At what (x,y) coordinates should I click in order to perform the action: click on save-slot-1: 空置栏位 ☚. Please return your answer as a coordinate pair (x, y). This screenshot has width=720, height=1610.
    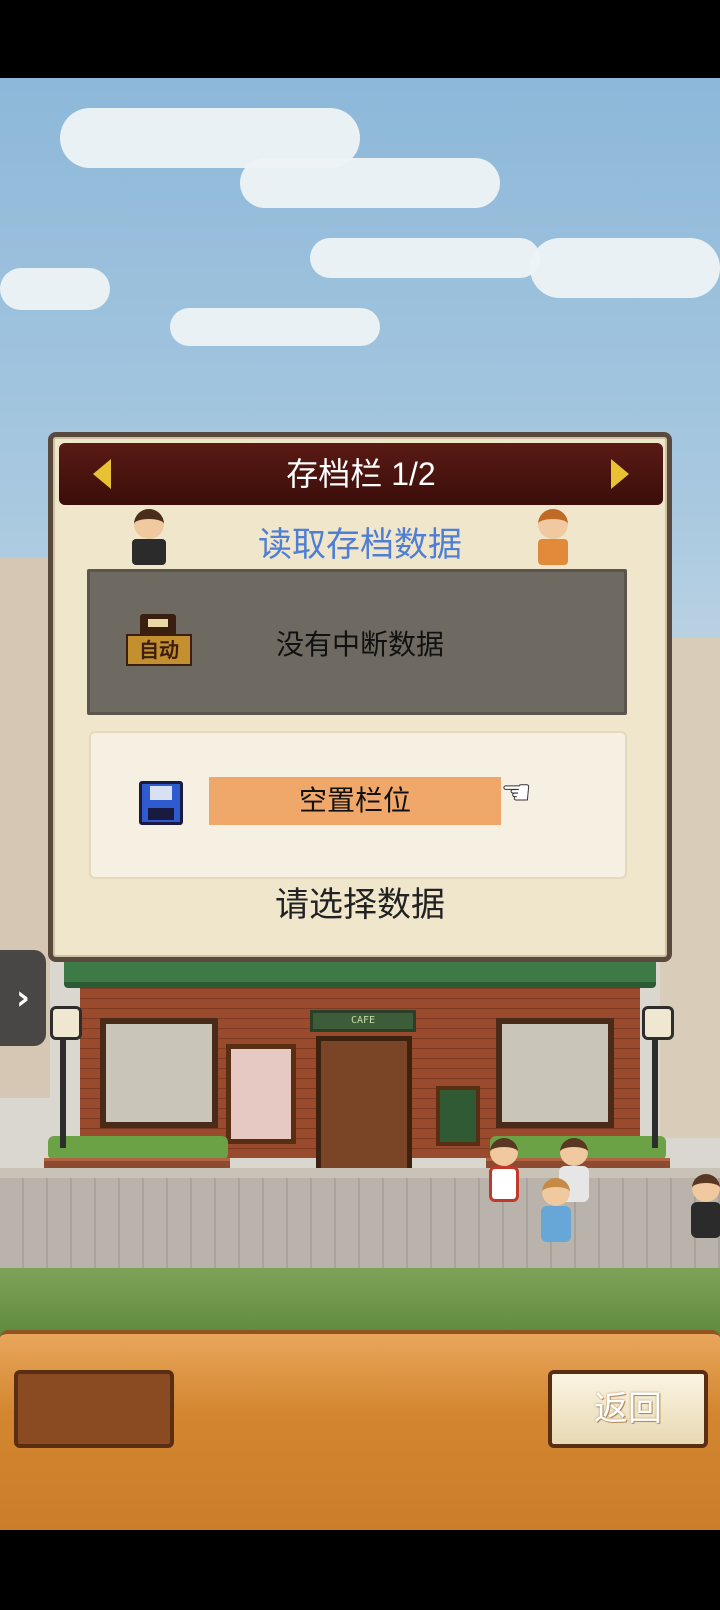
    Looking at the image, I should click on (358, 805).